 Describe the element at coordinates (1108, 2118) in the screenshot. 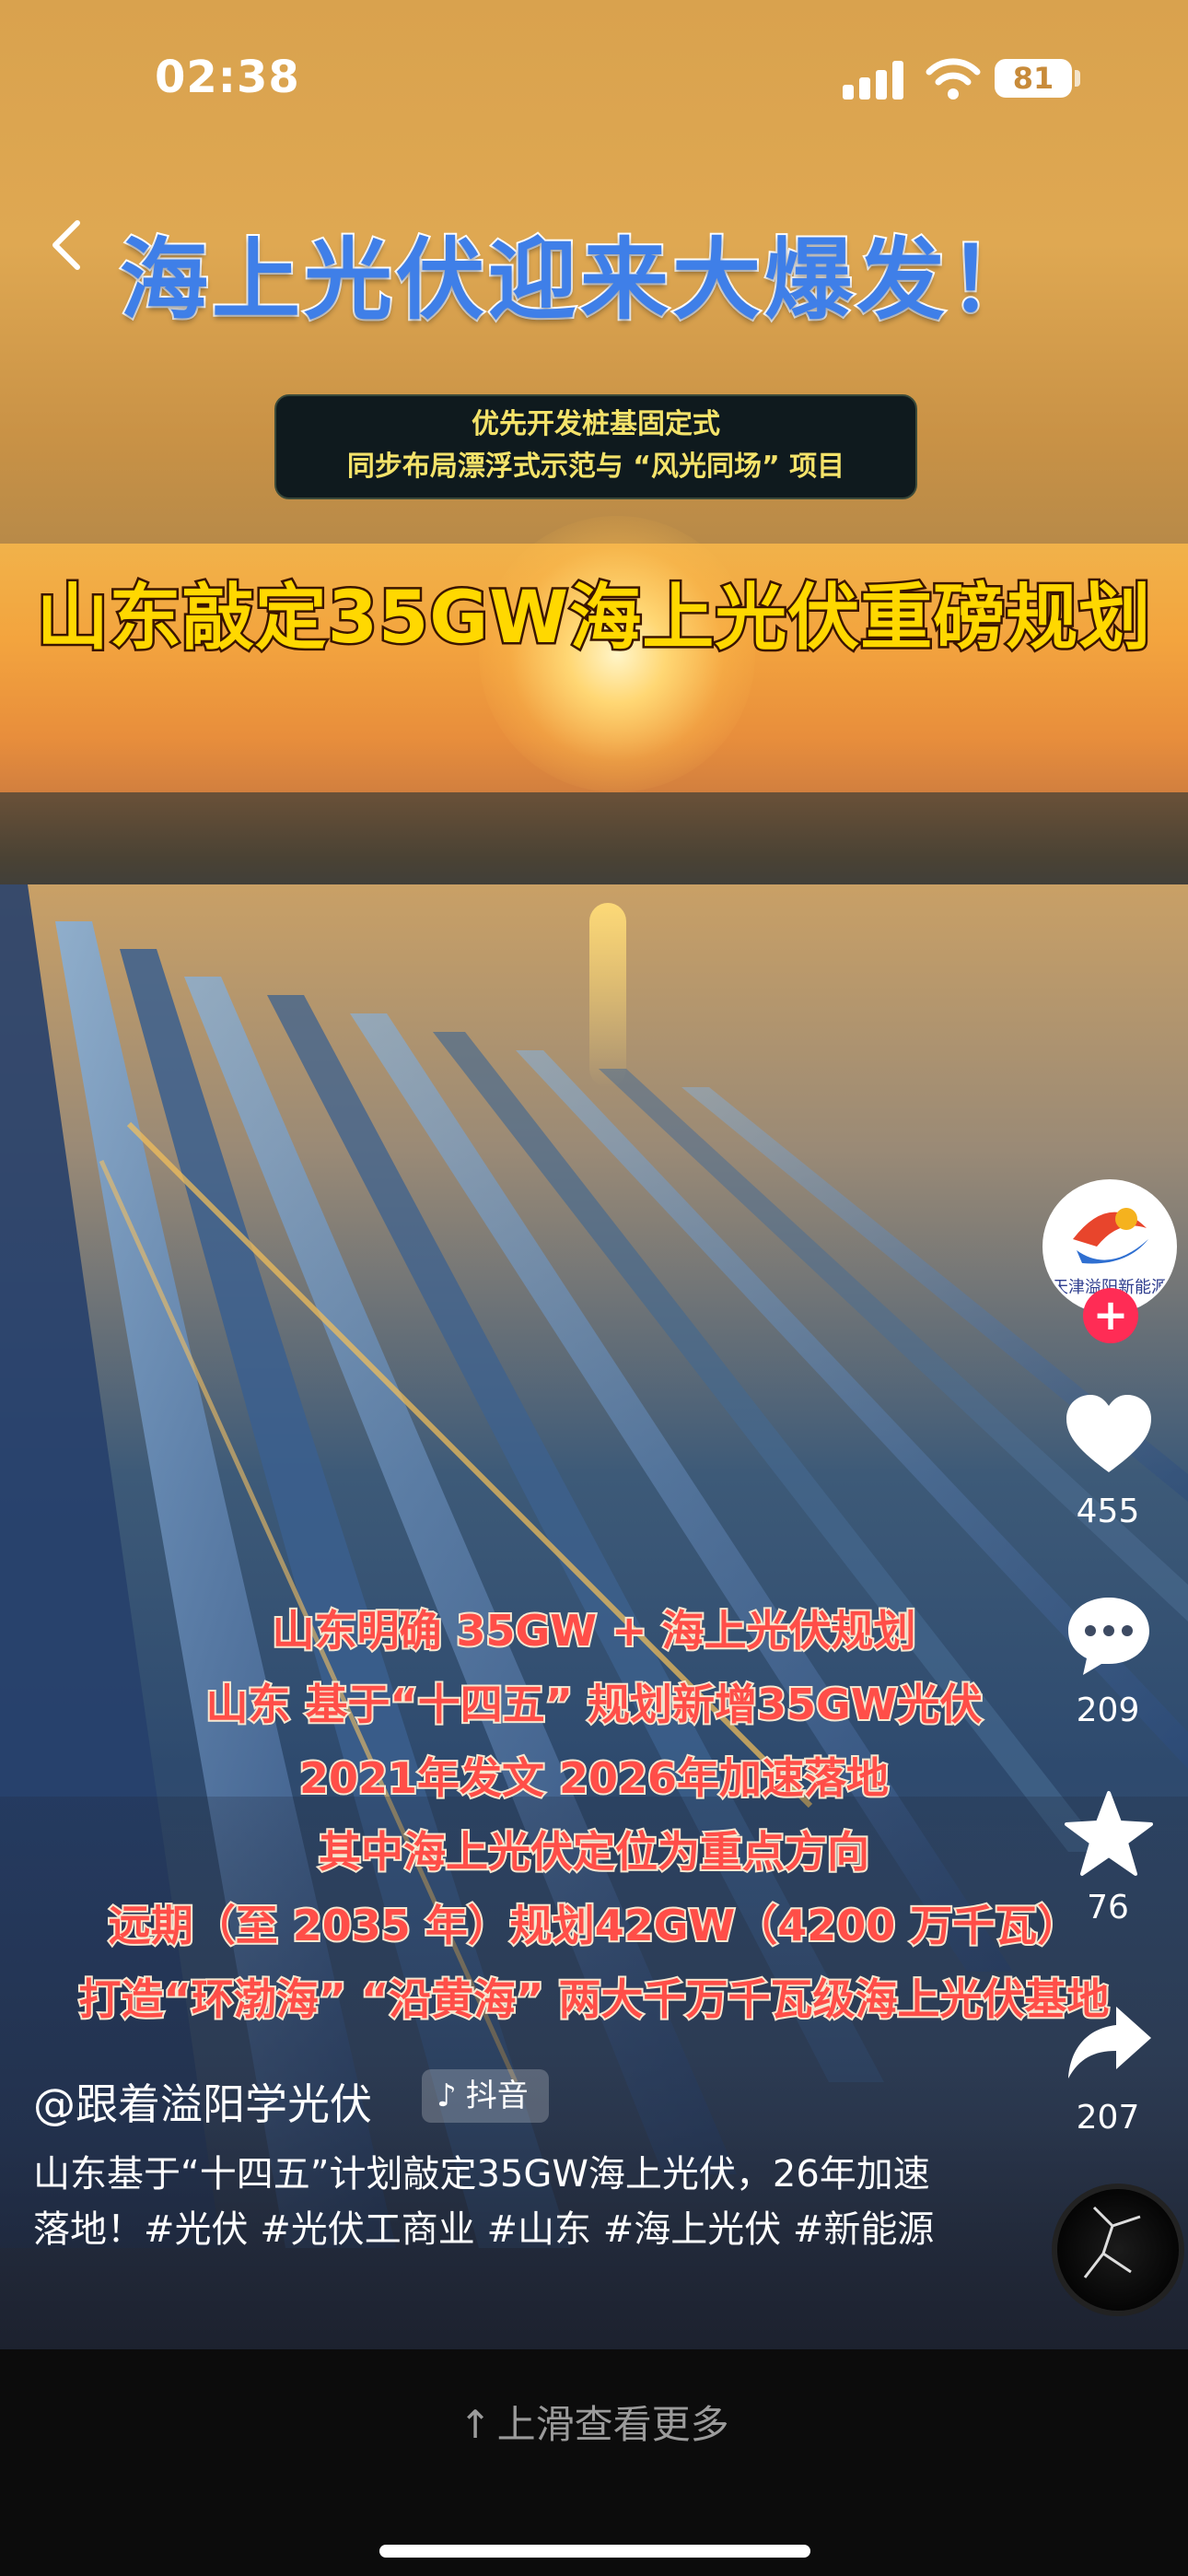

I see `share-count: 207` at that location.